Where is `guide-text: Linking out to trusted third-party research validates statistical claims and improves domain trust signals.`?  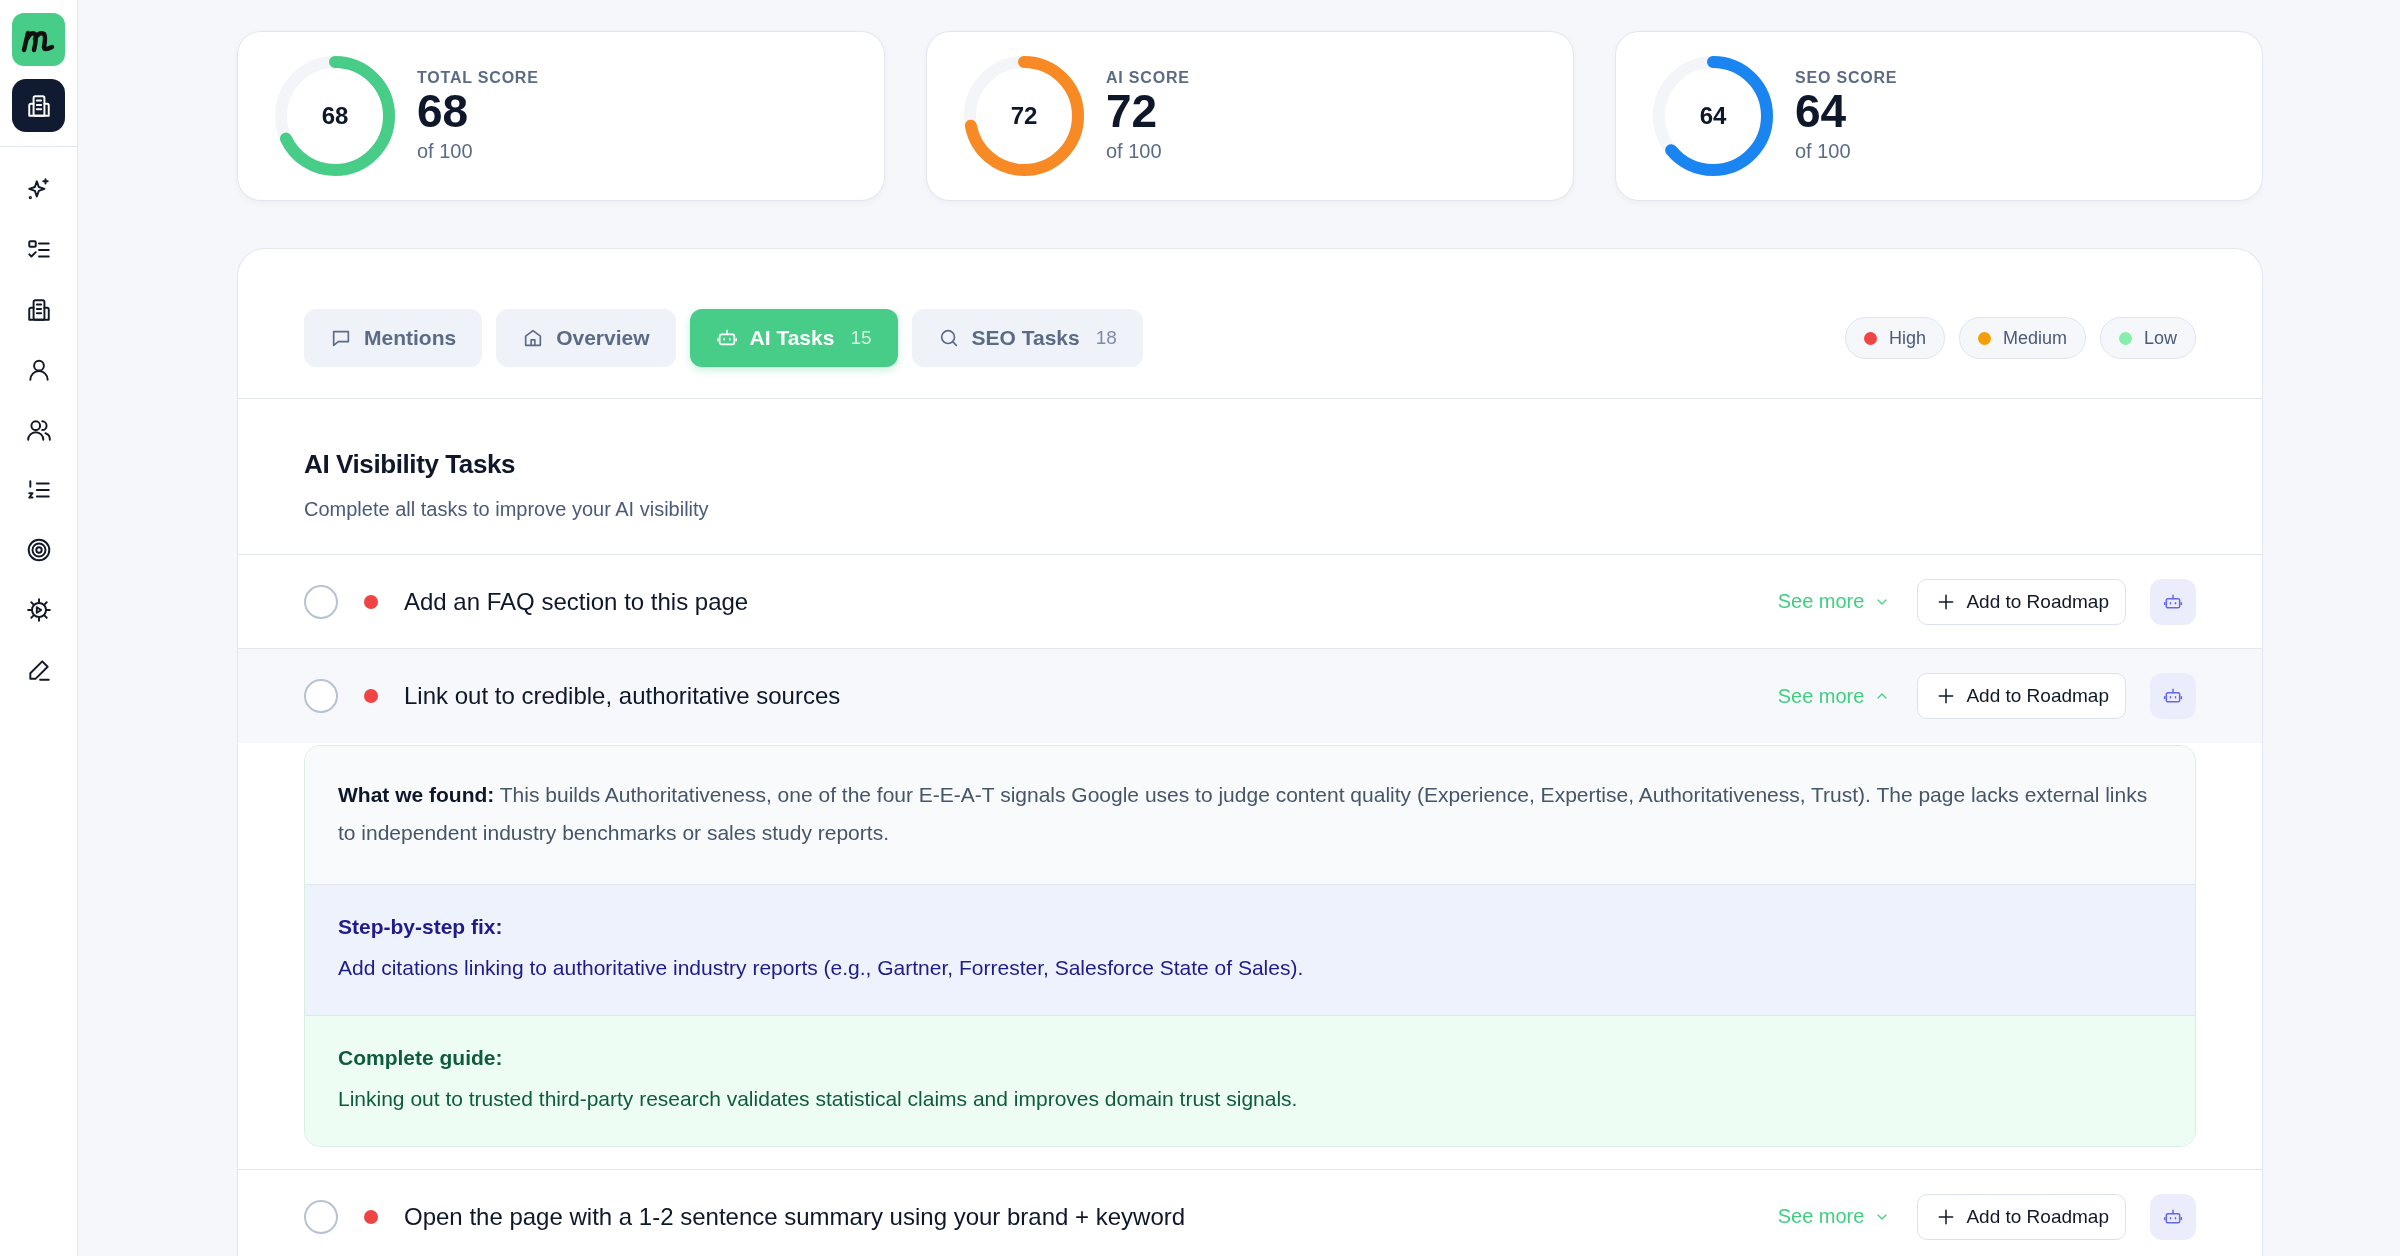 guide-text: Linking out to trusted third-party research validates statistical claims and improves domain trust signals. is located at coordinates (818, 1099).